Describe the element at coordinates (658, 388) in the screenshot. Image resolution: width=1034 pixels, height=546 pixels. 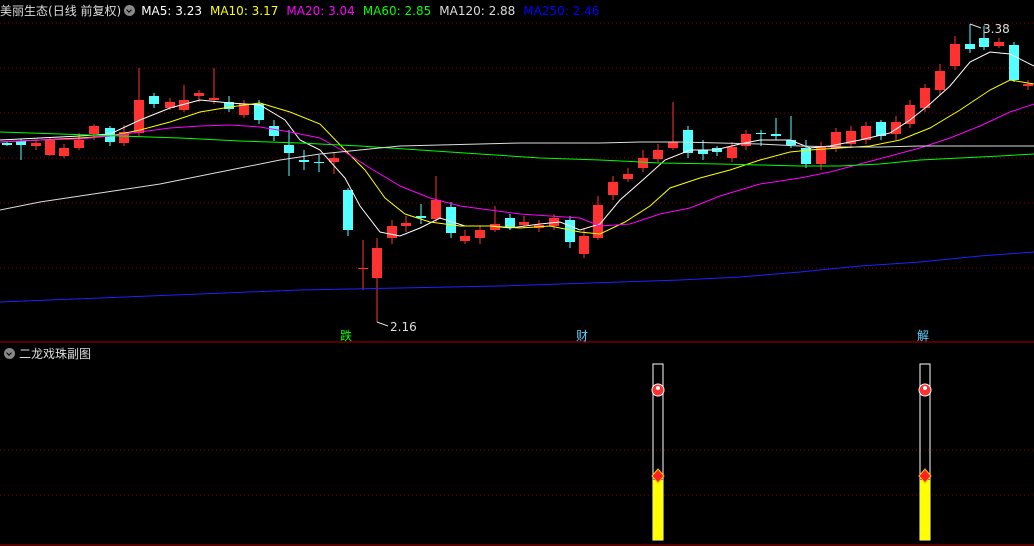
I see `dragon-bar-1-upper-pearl-shine` at that location.